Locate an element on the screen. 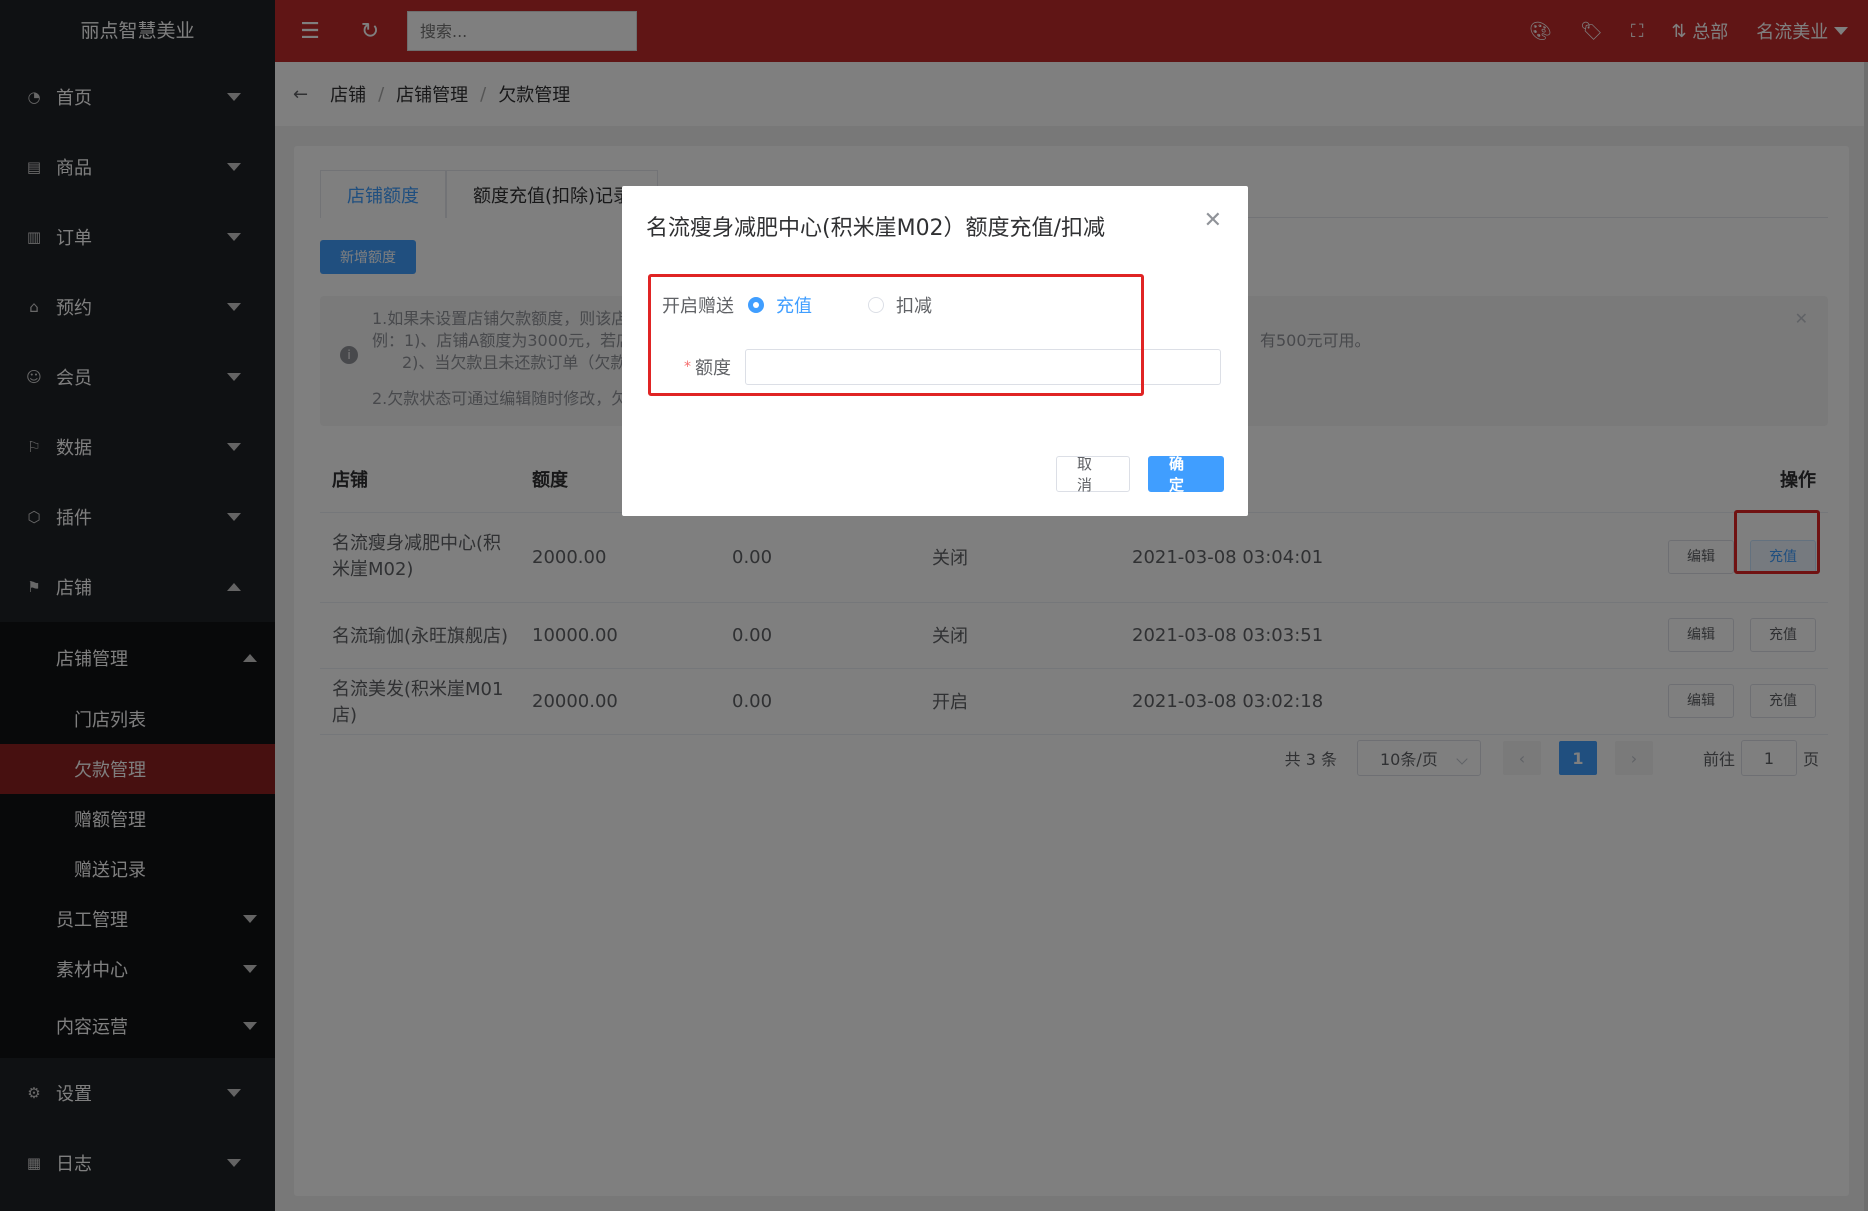 Image resolution: width=1868 pixels, height=1211 pixels. highlight-box is located at coordinates (896, 335).